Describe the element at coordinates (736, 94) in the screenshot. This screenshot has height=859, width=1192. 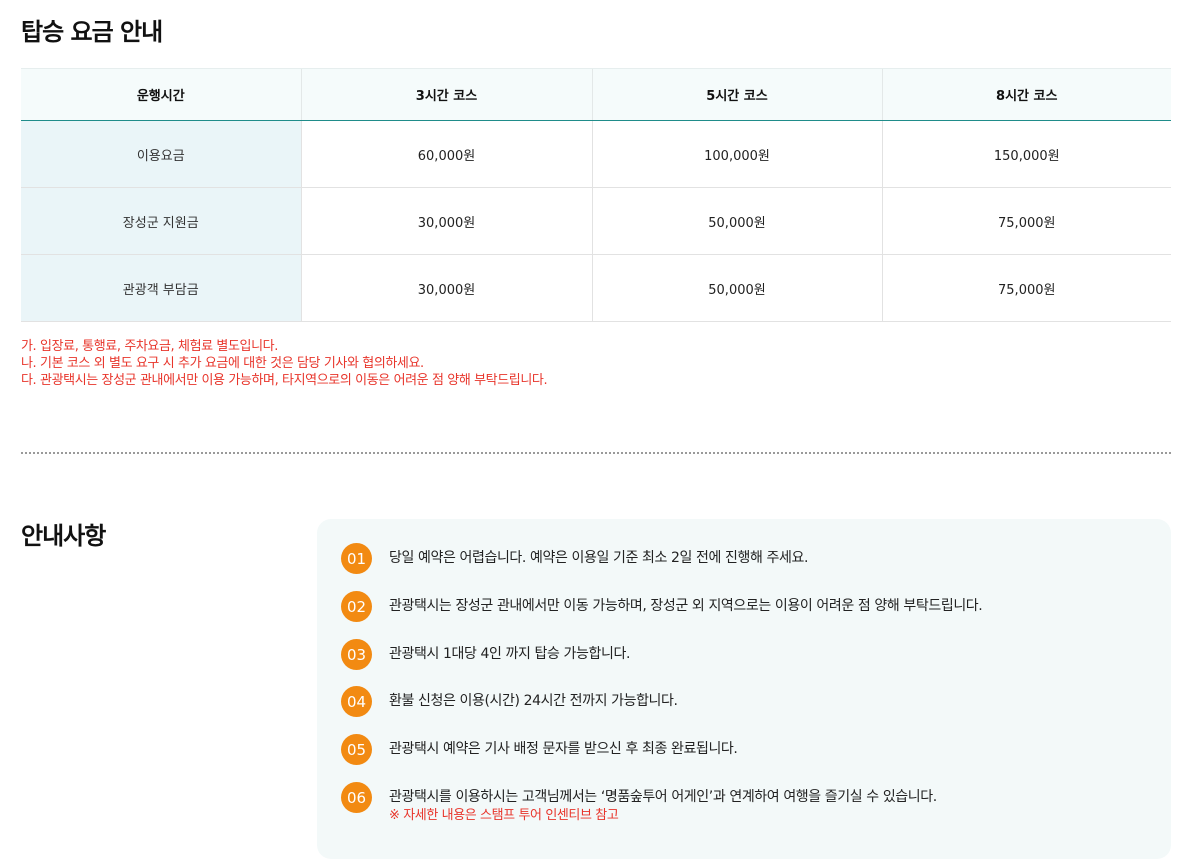
I see `header-5h-course: 5시간 코스` at that location.